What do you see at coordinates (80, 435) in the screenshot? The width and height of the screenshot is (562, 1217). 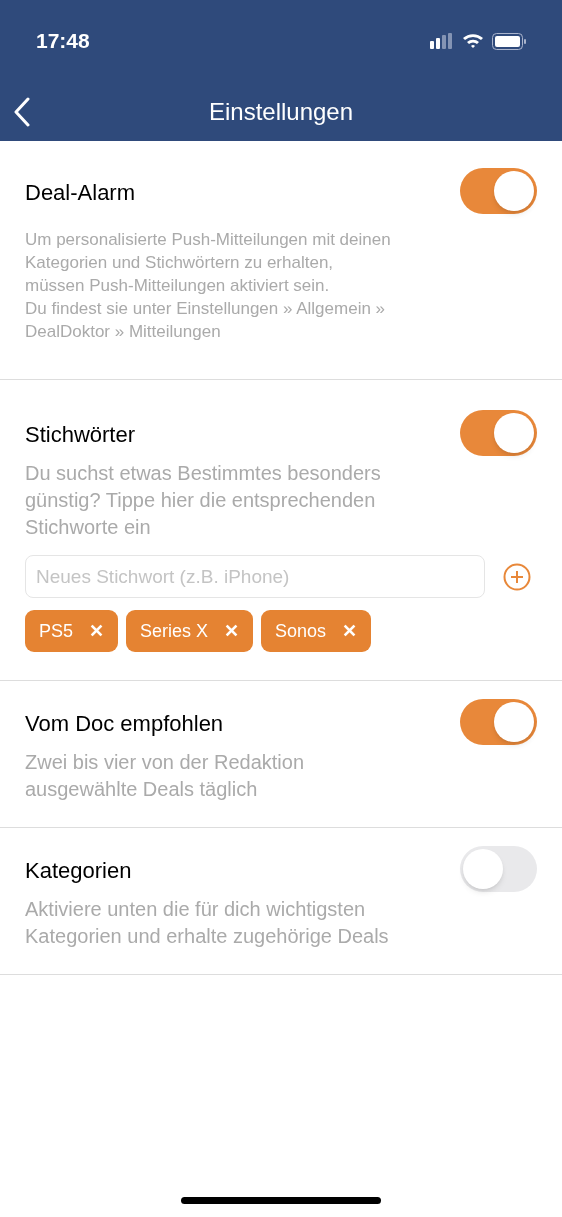 I see `section-title: Stichwörter` at bounding box center [80, 435].